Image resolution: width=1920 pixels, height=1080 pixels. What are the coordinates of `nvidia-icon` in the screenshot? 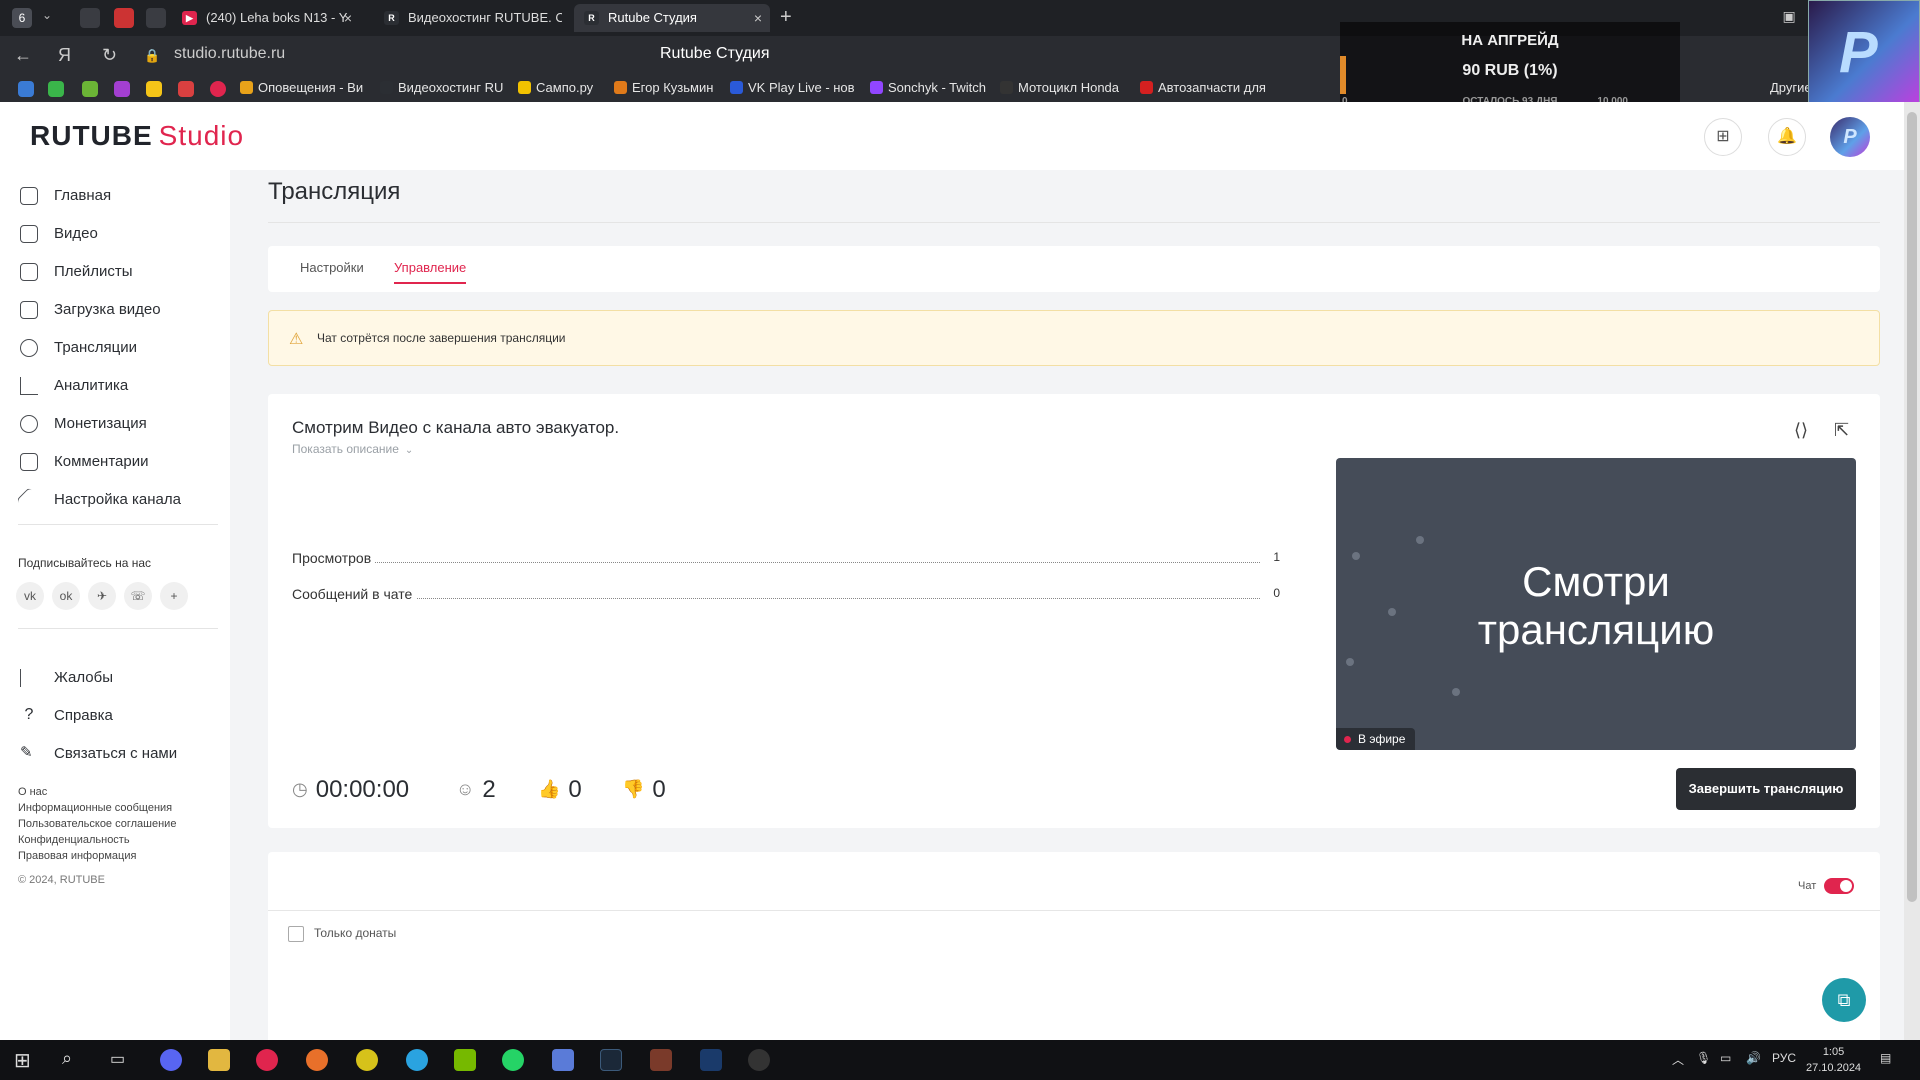 It's located at (465, 1060).